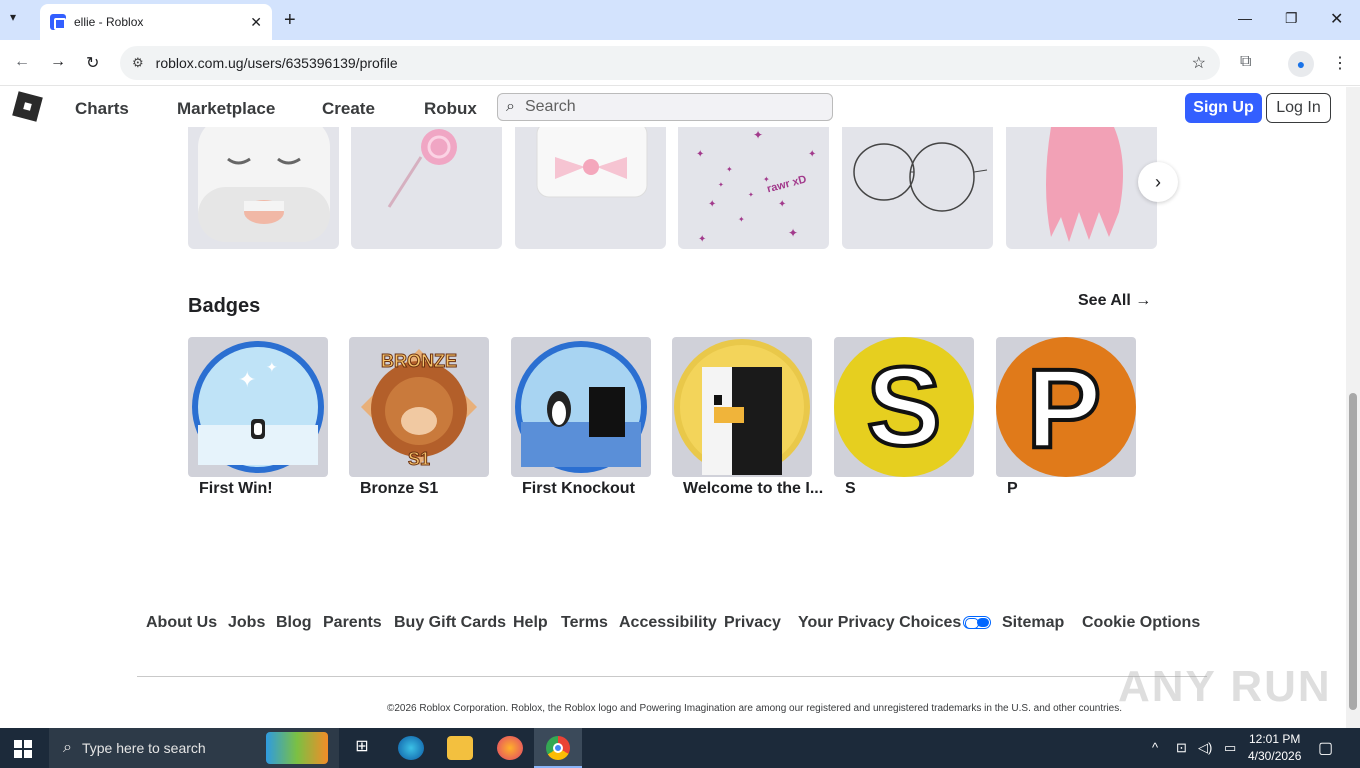 This screenshot has height=768, width=1360. Describe the element at coordinates (787, 184) in the screenshot. I see `sparkles-caption: rawr xD` at that location.